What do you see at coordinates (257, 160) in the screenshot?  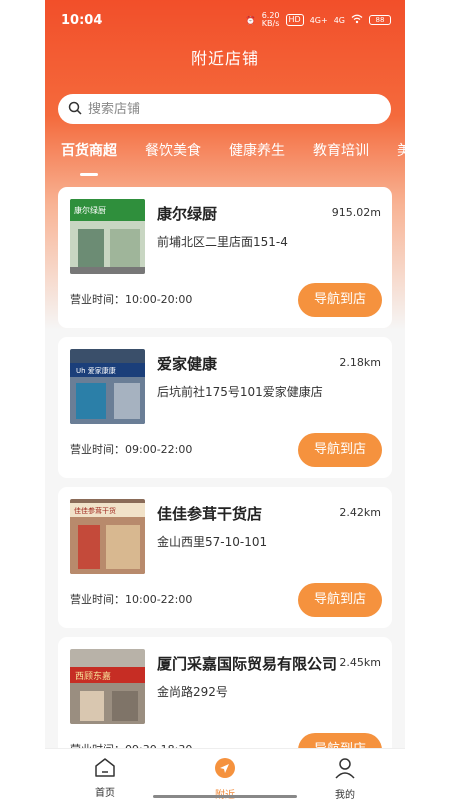 I see `tab-health: 健康养生` at bounding box center [257, 160].